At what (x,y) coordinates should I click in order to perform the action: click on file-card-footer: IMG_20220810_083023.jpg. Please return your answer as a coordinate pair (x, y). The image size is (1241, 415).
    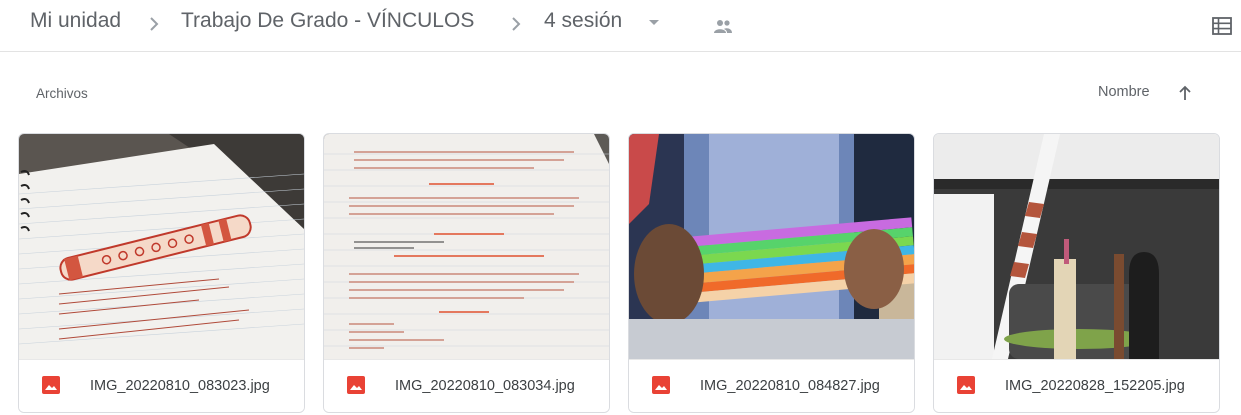
    Looking at the image, I should click on (161, 385).